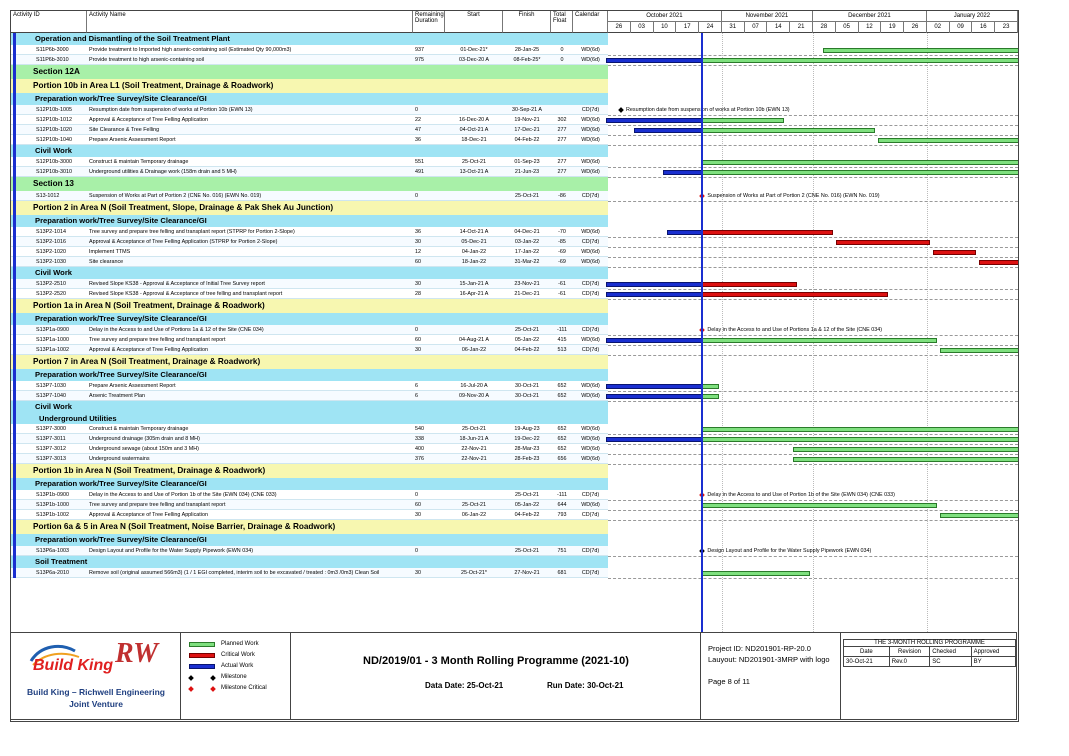  What do you see at coordinates (621, 110) in the screenshot?
I see `milestone-marker` at bounding box center [621, 110].